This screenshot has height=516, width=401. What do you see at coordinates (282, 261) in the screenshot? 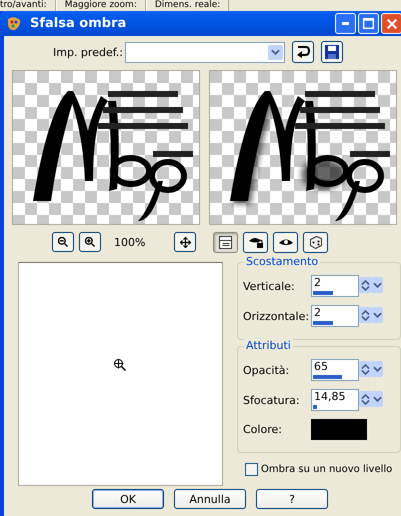
I see `group-title: Scostamento` at bounding box center [282, 261].